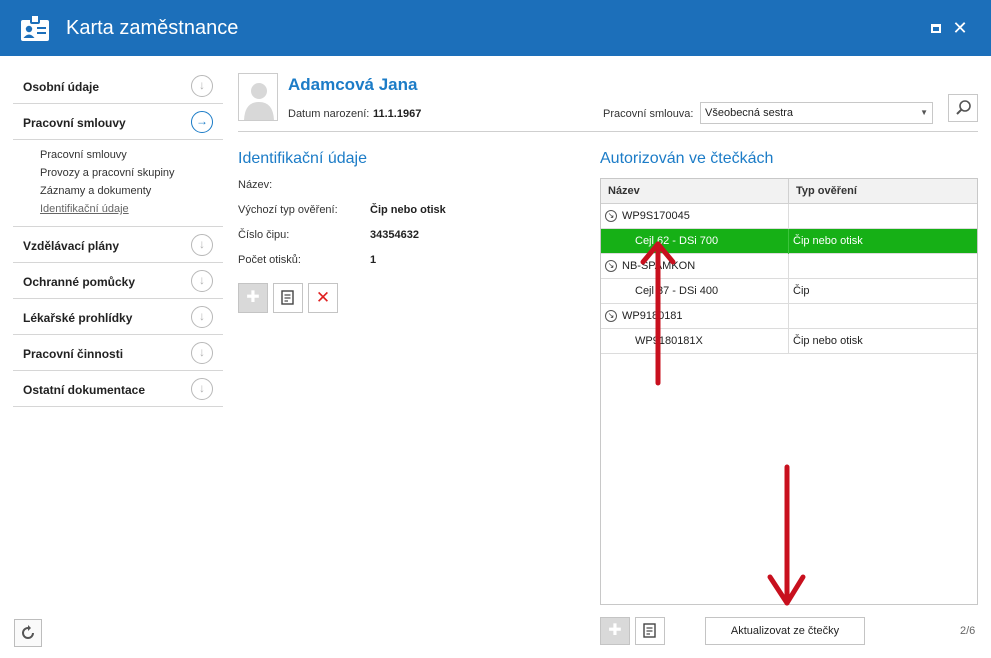 The width and height of the screenshot is (991, 658). Describe the element at coordinates (785, 631) in the screenshot. I see `update-from-reader-button: Aktualizovat ze čtečky` at that location.